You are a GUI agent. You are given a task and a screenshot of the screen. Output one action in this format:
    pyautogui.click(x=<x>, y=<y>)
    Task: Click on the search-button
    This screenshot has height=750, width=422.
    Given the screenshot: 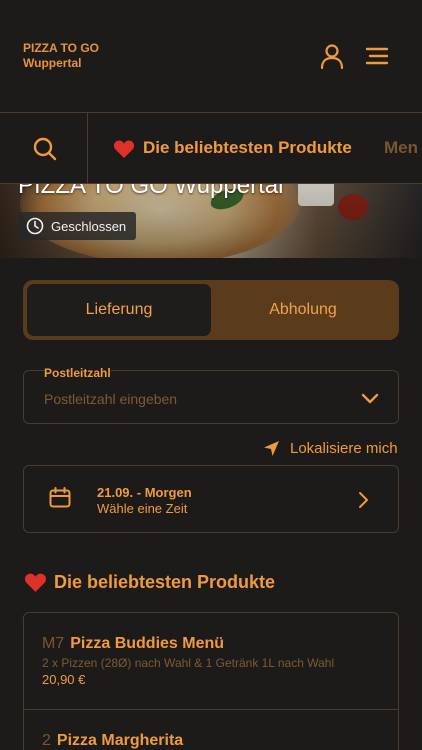 What is the action you would take?
    pyautogui.click(x=44, y=148)
    